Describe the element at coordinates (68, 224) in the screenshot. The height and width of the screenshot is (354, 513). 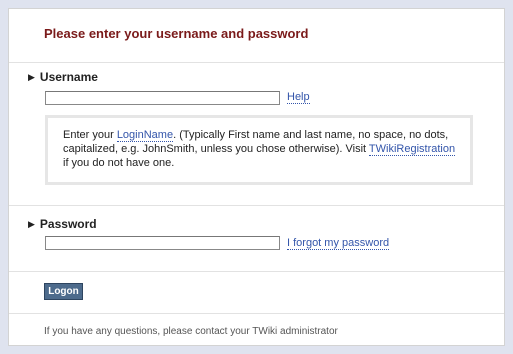
I see `password-label: Password` at that location.